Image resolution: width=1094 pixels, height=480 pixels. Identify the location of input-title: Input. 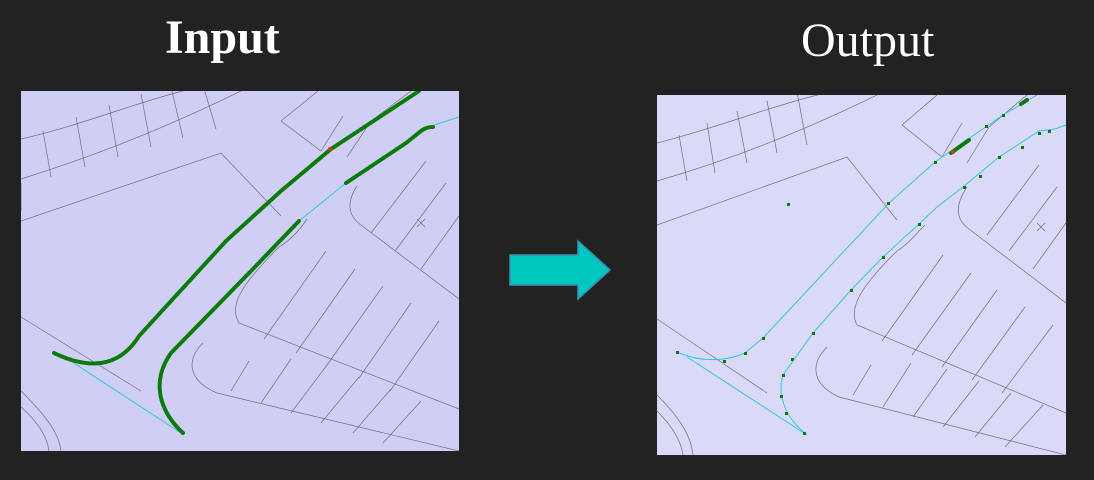
(222, 37).